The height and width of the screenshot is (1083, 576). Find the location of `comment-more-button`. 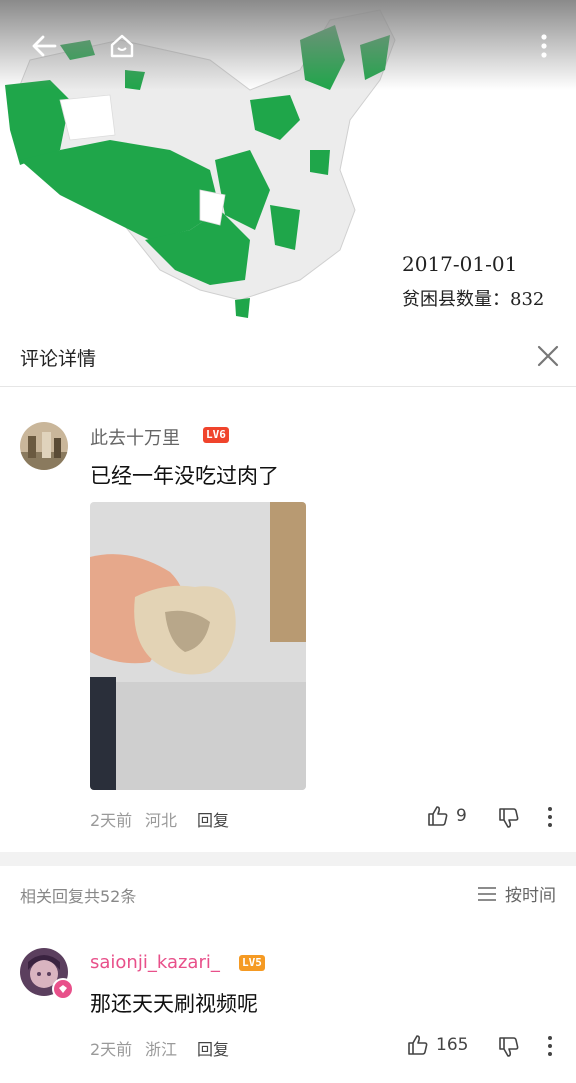

comment-more-button is located at coordinates (550, 817).